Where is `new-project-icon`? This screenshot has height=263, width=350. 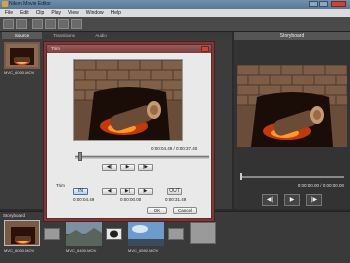 new-project-icon is located at coordinates (8, 24).